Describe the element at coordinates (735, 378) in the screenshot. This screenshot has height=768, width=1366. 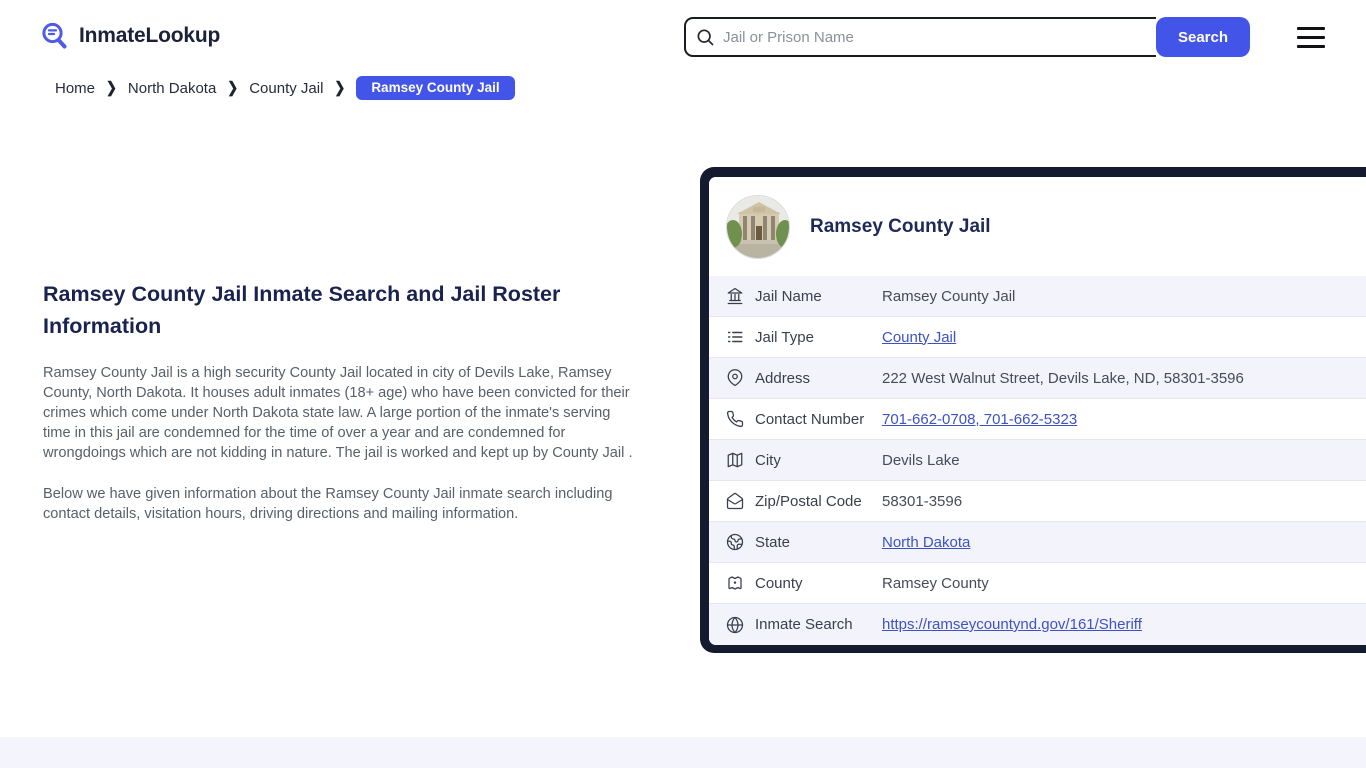
I see `map-pin-icon` at that location.